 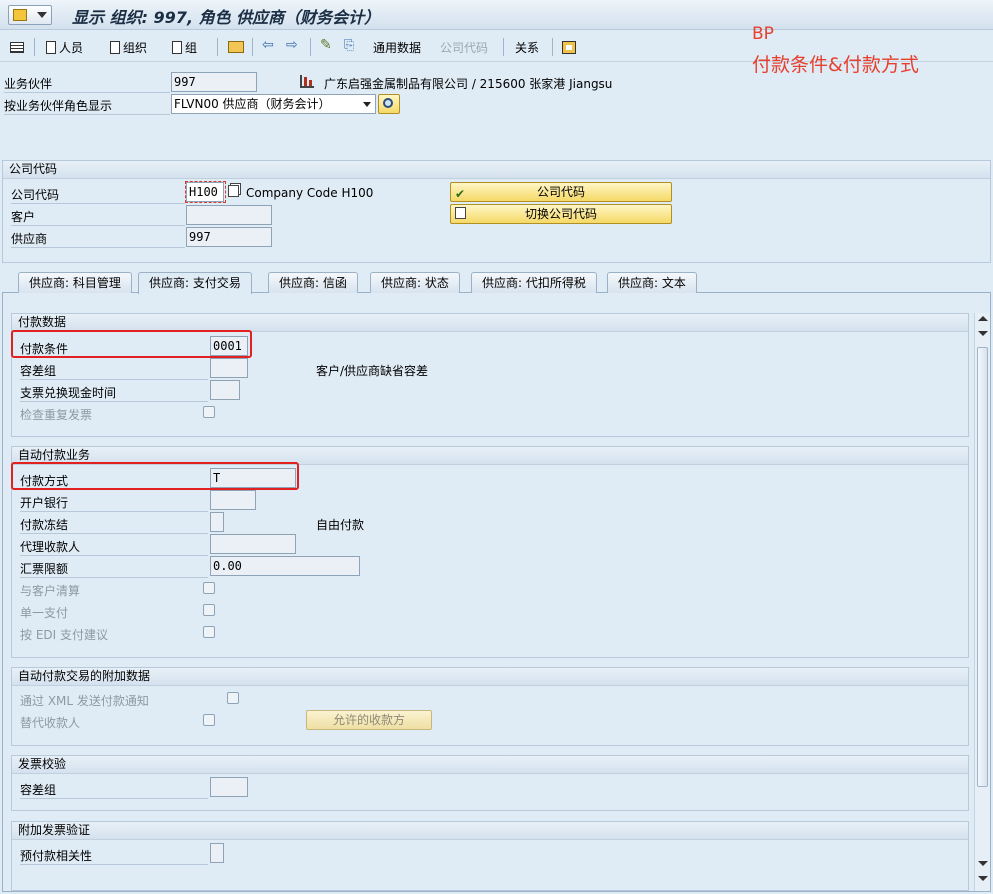 I want to click on highlight-box, so click(x=155, y=476).